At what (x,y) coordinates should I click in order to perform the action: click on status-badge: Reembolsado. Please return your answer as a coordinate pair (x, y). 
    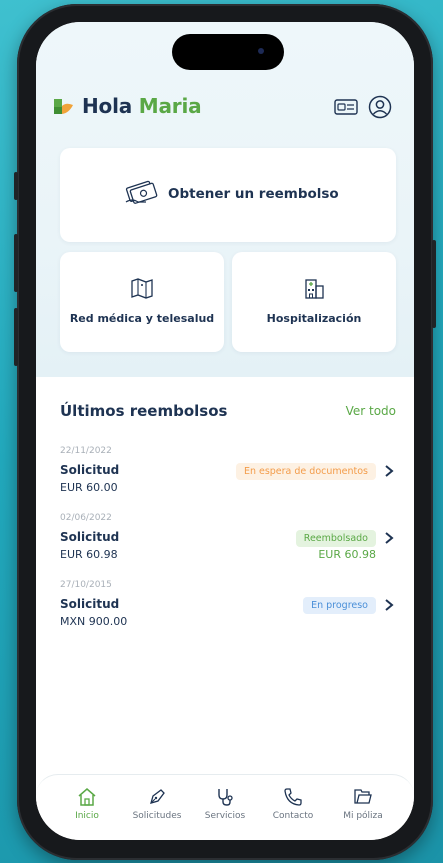
    Looking at the image, I should click on (335, 538).